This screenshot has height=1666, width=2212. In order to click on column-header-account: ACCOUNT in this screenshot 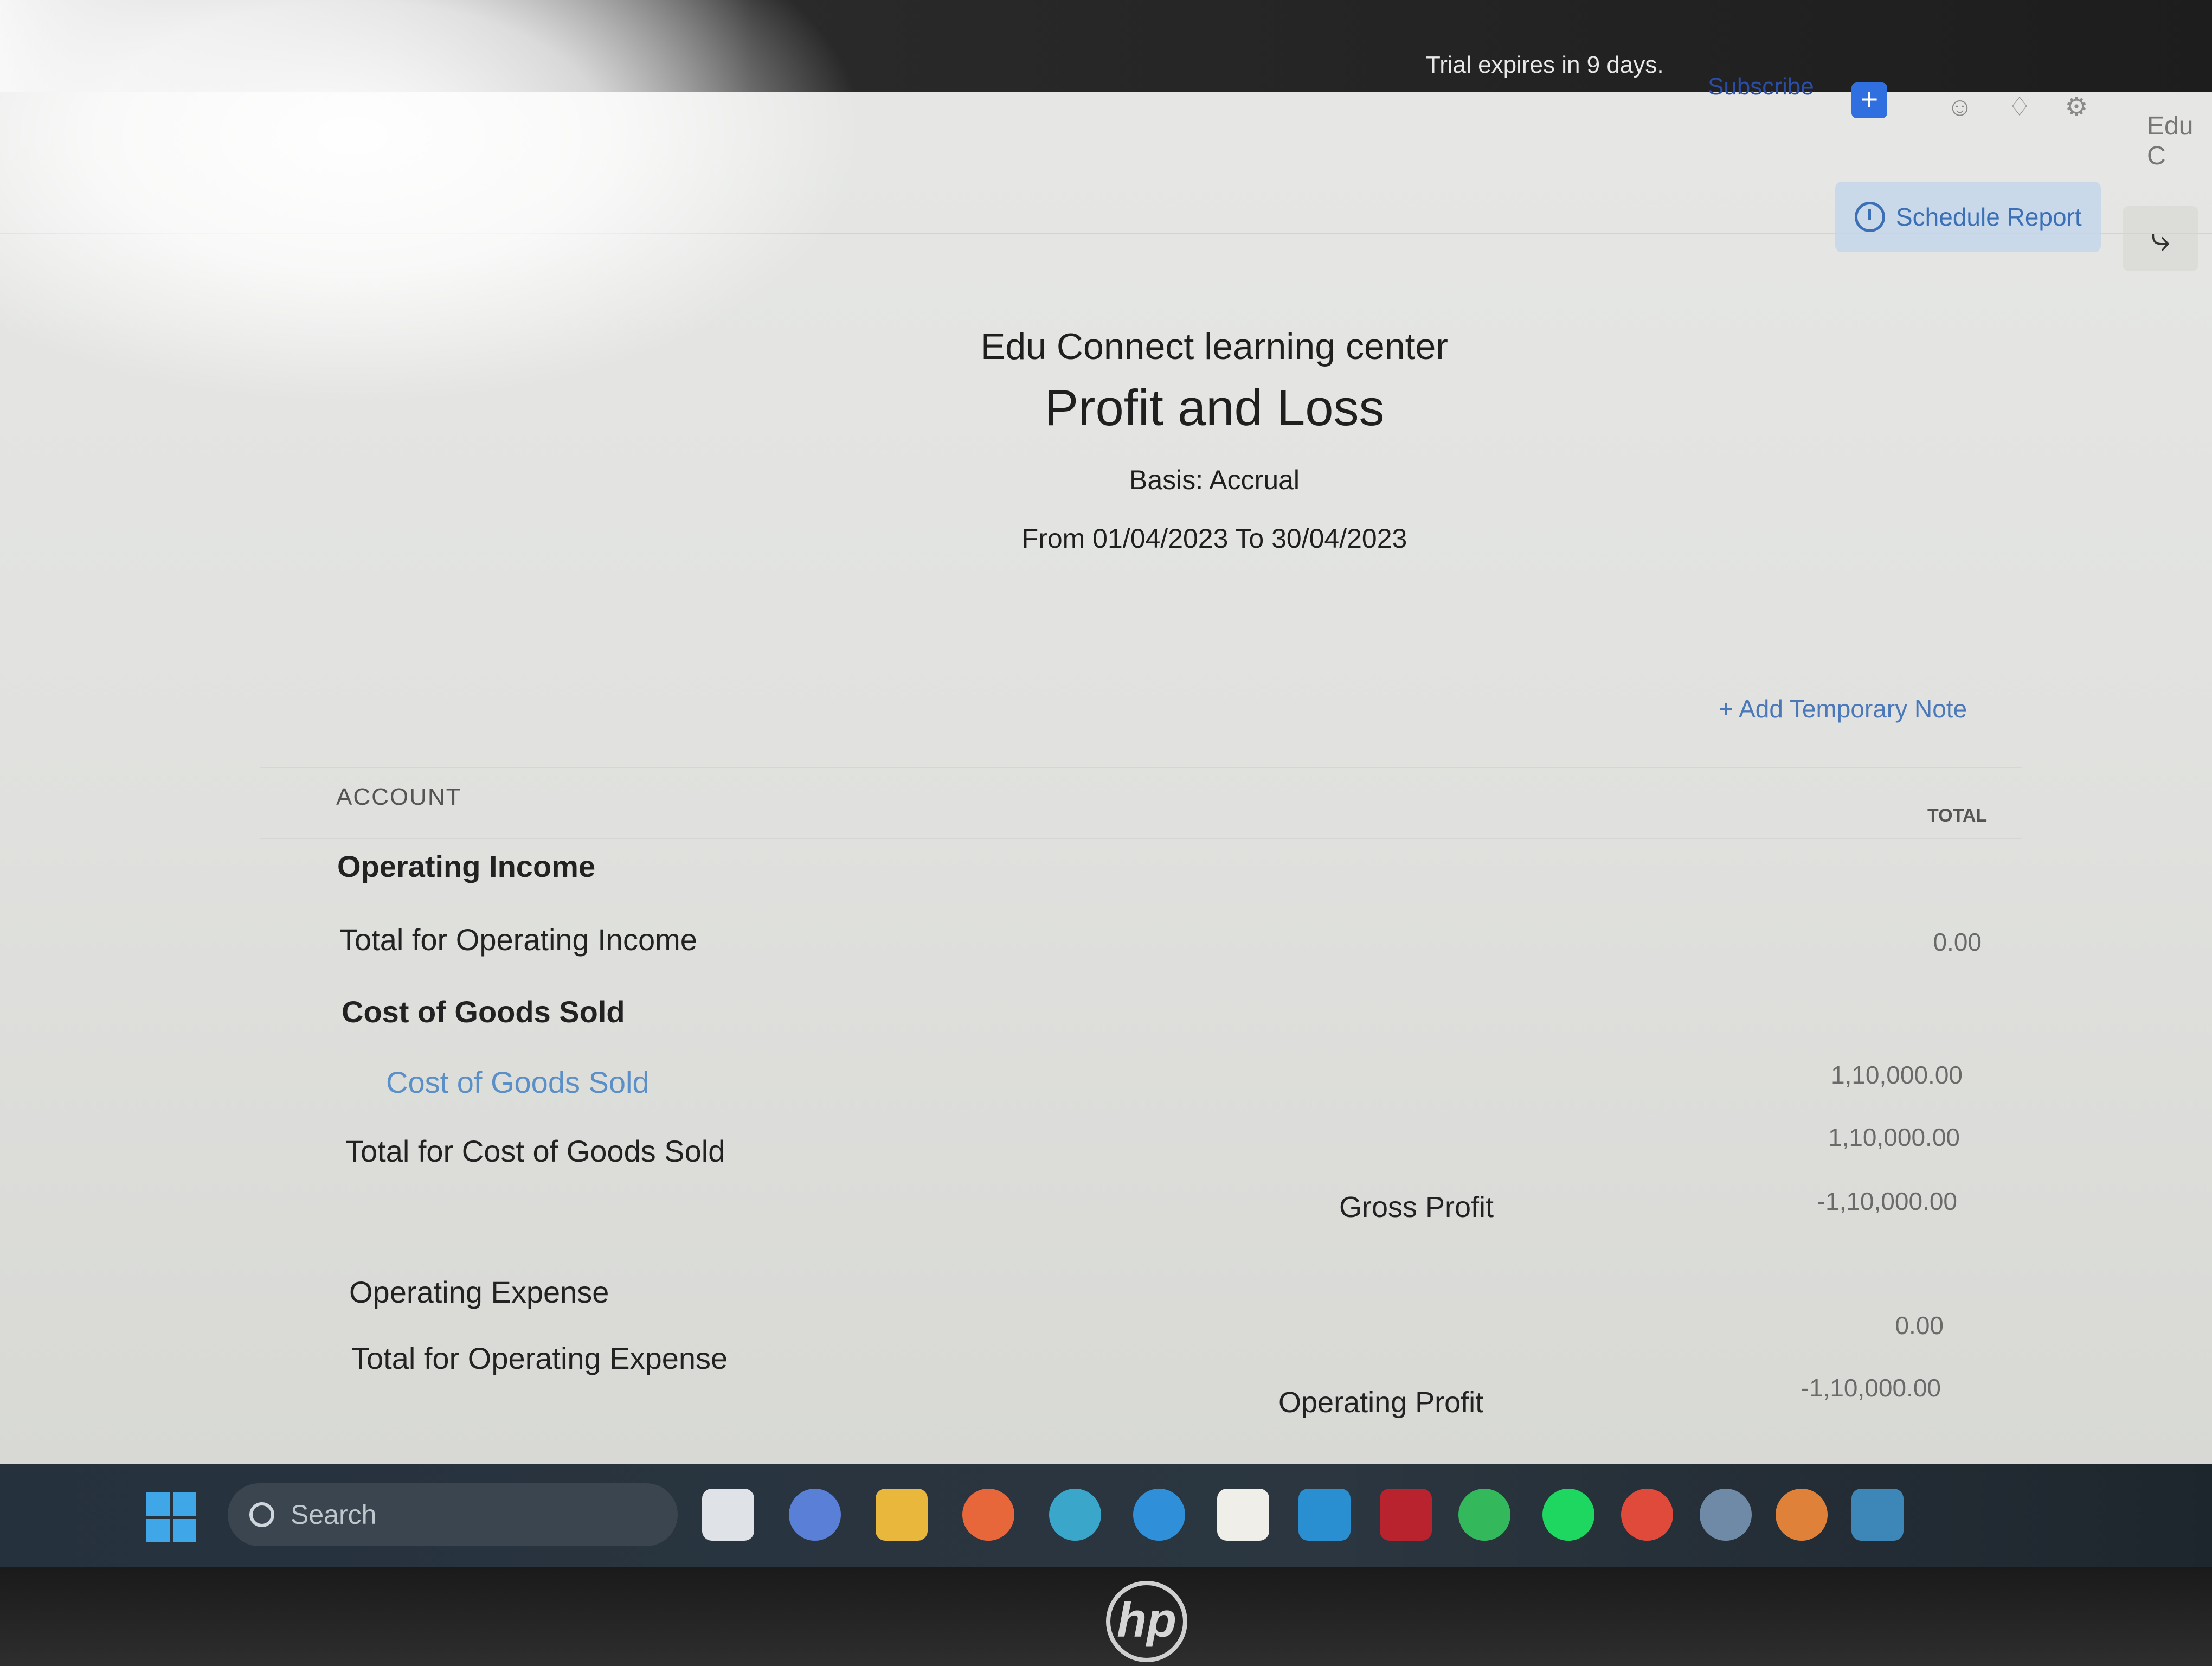, I will do `click(399, 797)`.